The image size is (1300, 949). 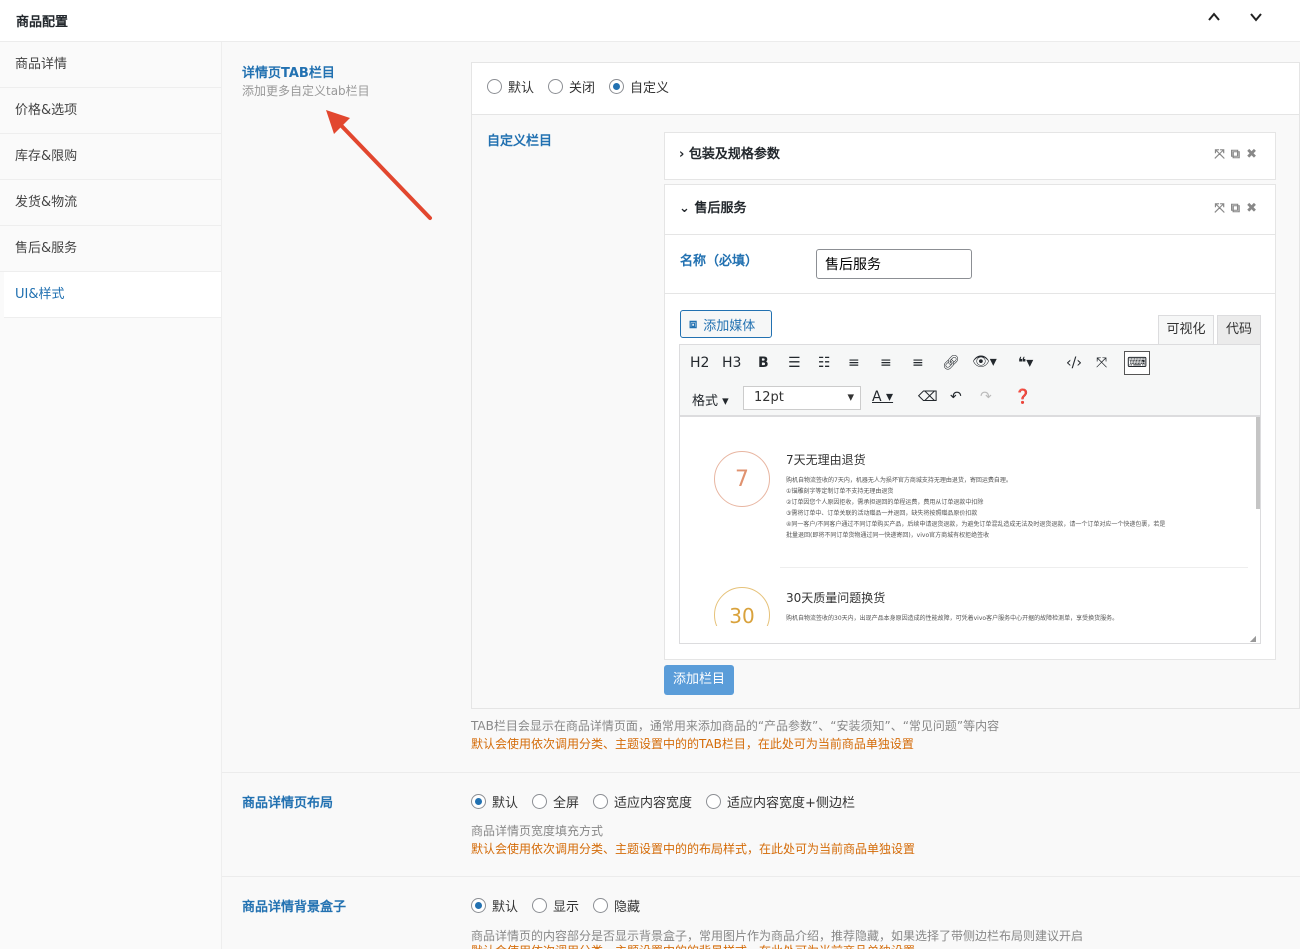 What do you see at coordinates (824, 363) in the screenshot?
I see `numbered-list-icon: ☷` at bounding box center [824, 363].